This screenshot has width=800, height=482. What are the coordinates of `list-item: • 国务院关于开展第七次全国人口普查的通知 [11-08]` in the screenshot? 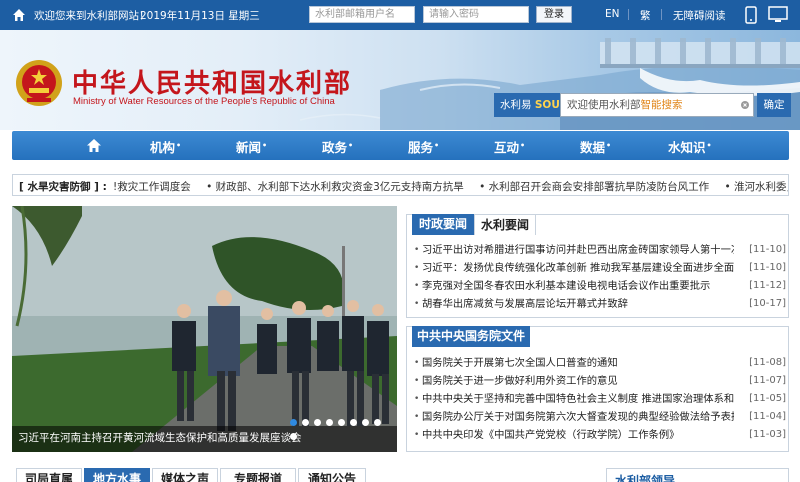 It's located at (600, 363).